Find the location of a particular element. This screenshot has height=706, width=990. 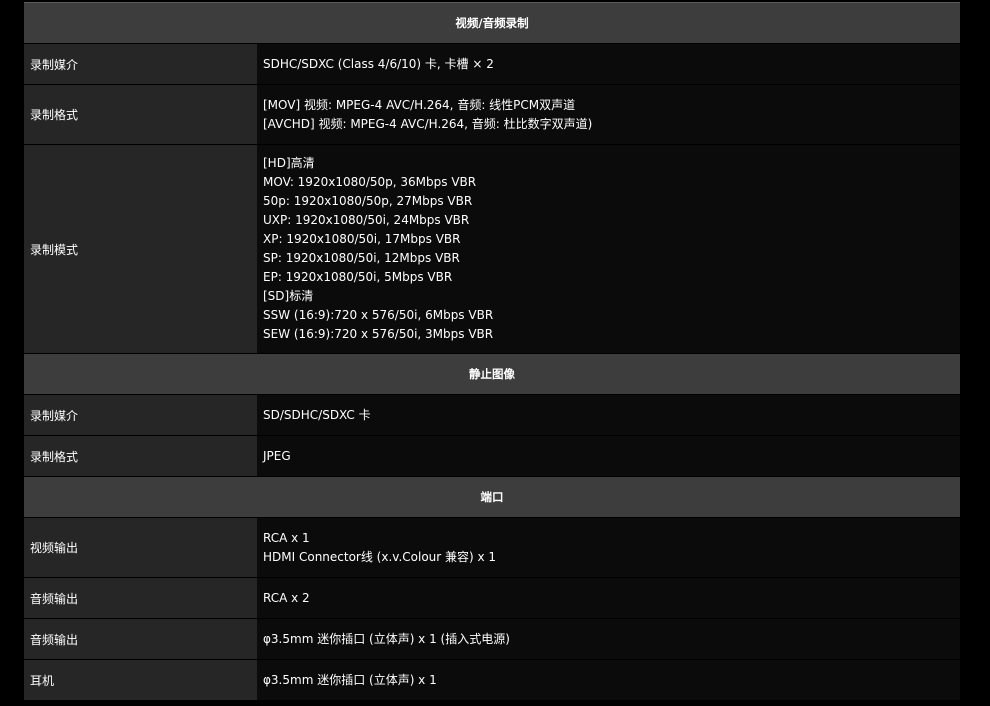

row-value: RCA x 2 is located at coordinates (609, 598).